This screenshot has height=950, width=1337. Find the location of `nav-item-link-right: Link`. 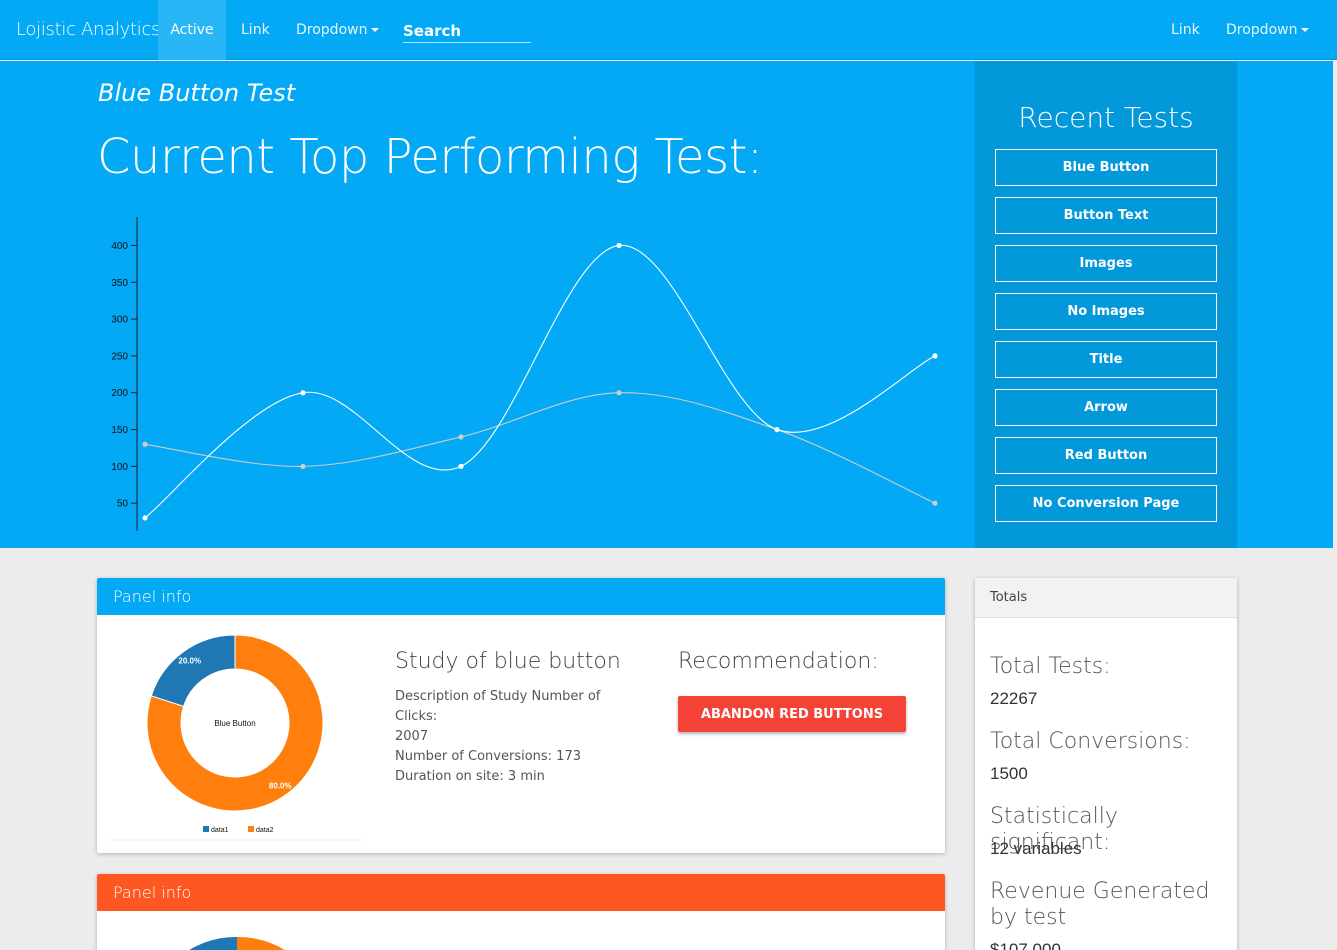

nav-item-link-right: Link is located at coordinates (1185, 30).